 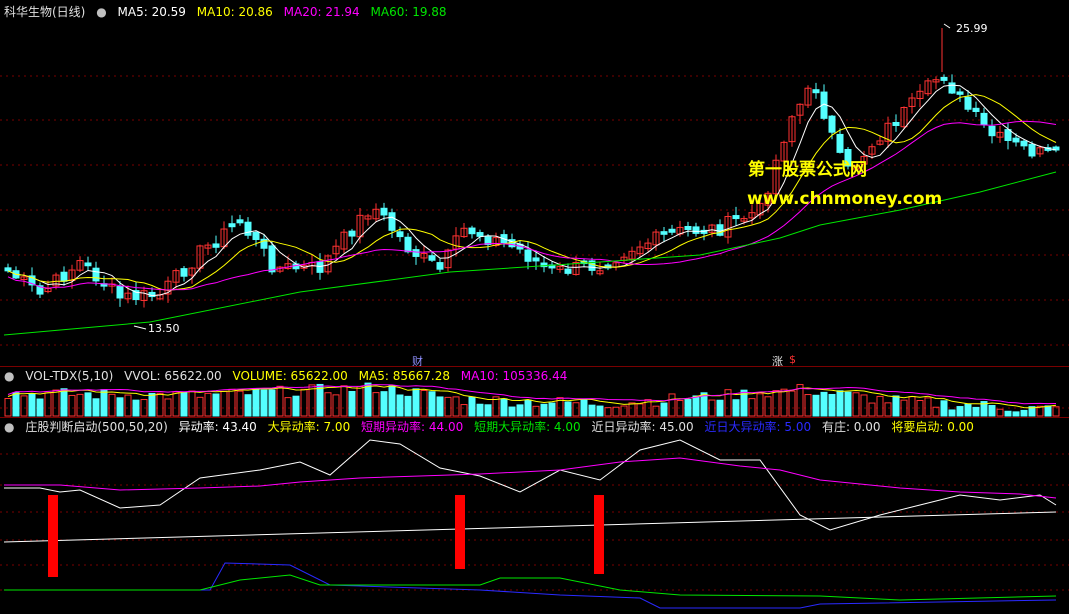 What do you see at coordinates (807, 170) in the screenshot?
I see `watermark-title: 第一股票公式网` at bounding box center [807, 170].